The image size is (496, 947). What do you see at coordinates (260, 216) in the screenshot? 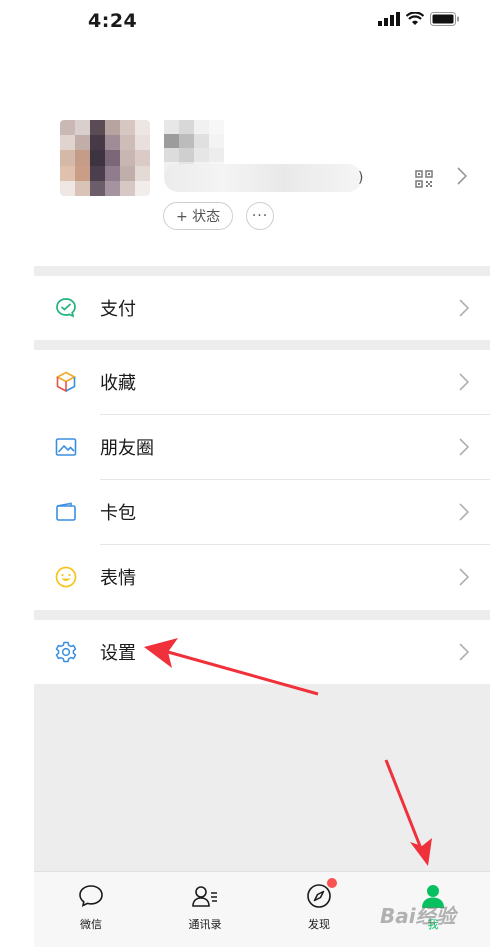
I see `more-status-button: ···` at bounding box center [260, 216].